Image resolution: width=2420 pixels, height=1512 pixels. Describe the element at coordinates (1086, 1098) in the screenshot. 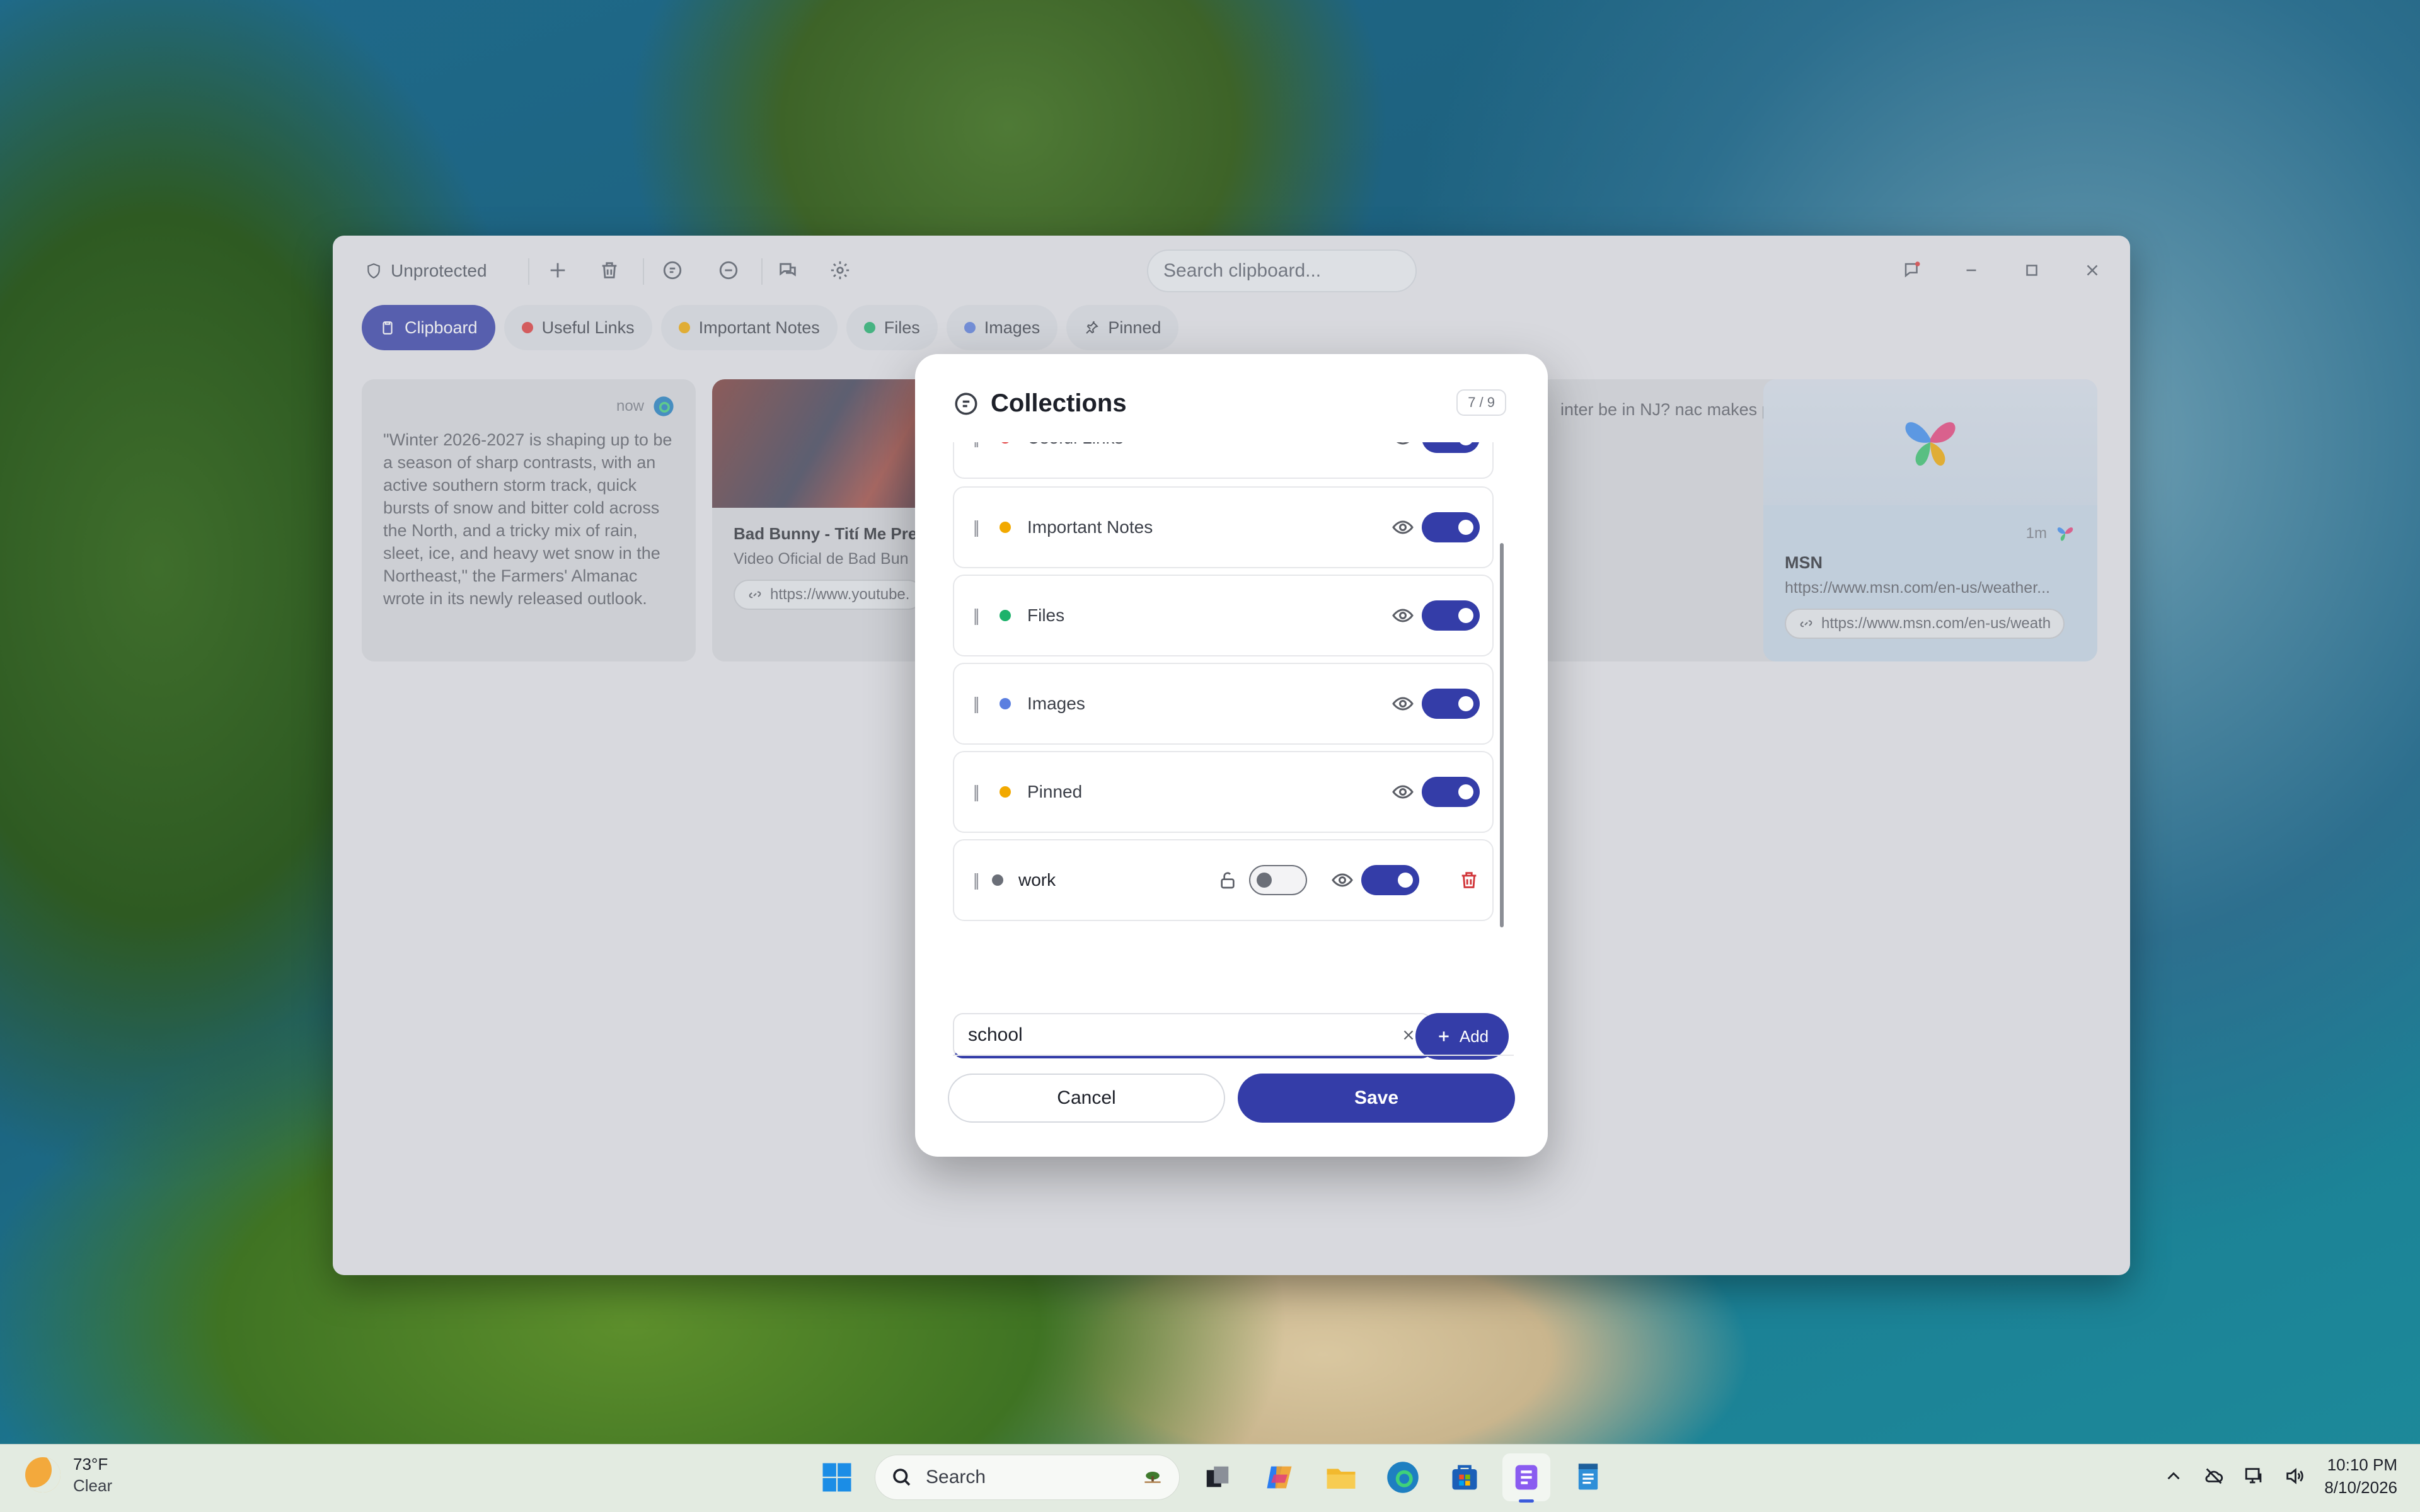

I see `cancel-button: Cancel` at that location.